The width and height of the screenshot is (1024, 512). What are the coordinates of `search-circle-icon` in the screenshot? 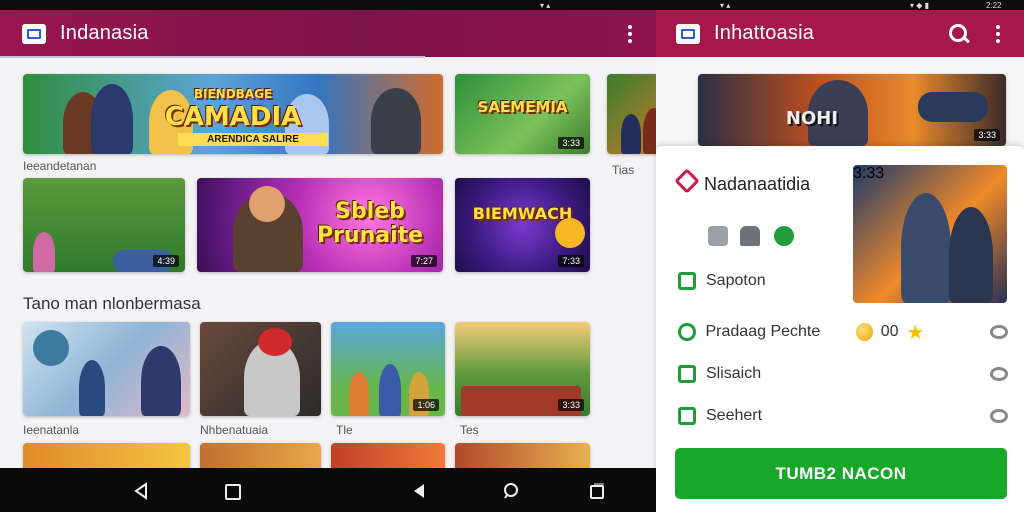 It's located at (511, 491).